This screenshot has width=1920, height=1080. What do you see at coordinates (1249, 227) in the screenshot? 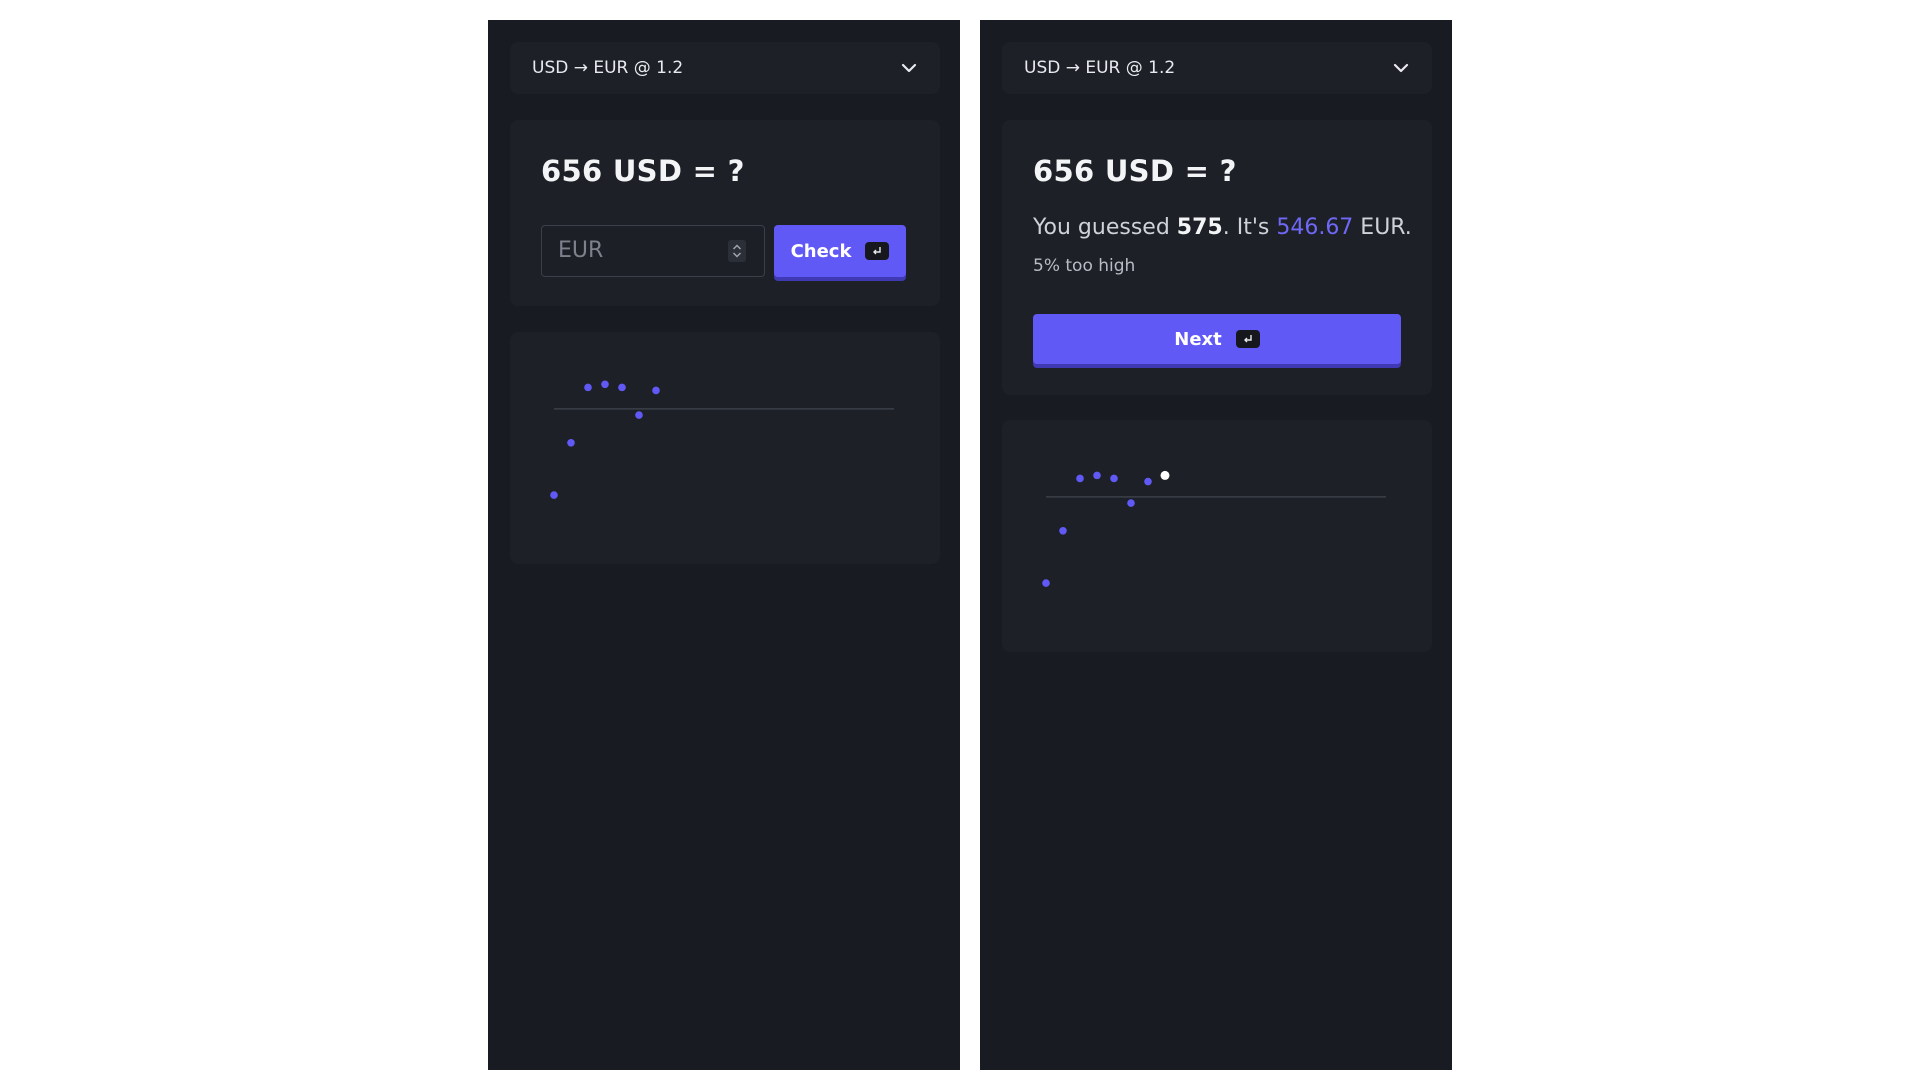
I see `result-middle: . It's` at bounding box center [1249, 227].